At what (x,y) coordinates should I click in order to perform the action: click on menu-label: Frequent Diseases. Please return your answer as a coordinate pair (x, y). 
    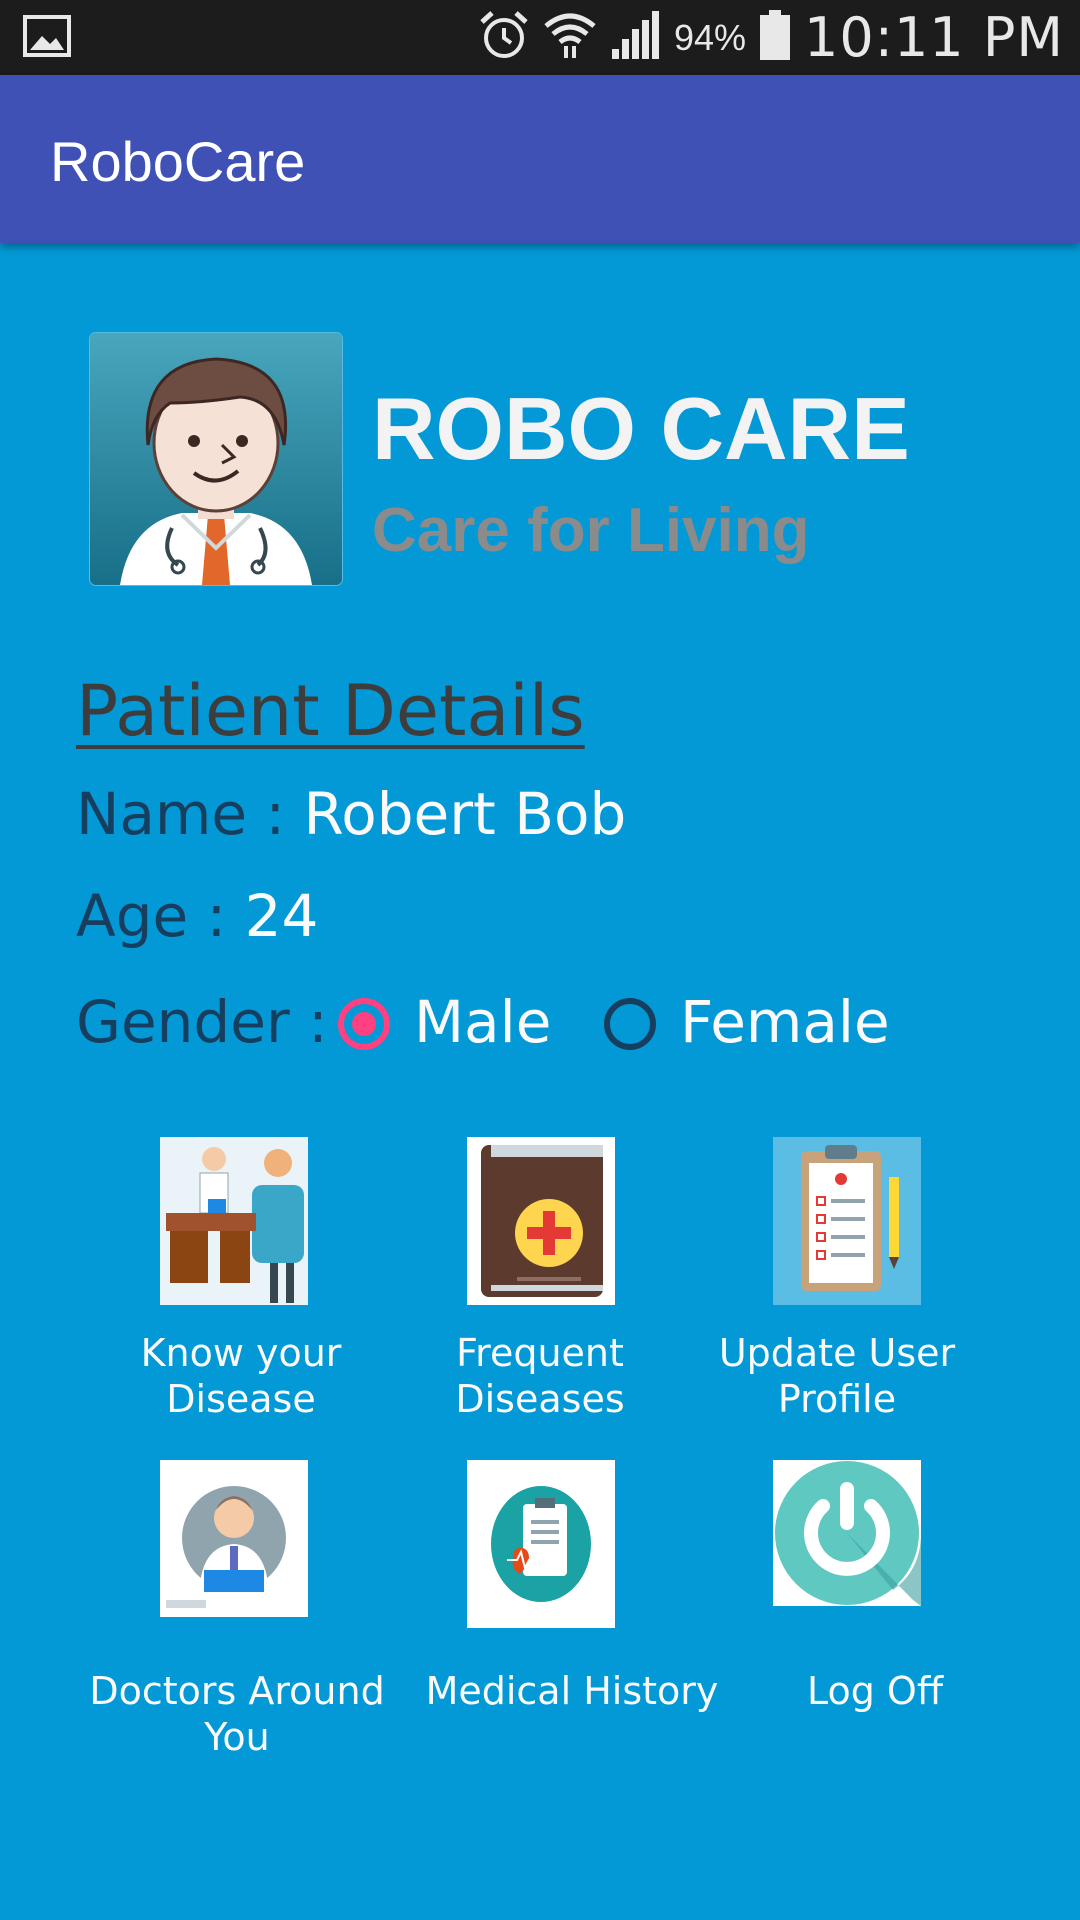
    Looking at the image, I should click on (540, 1376).